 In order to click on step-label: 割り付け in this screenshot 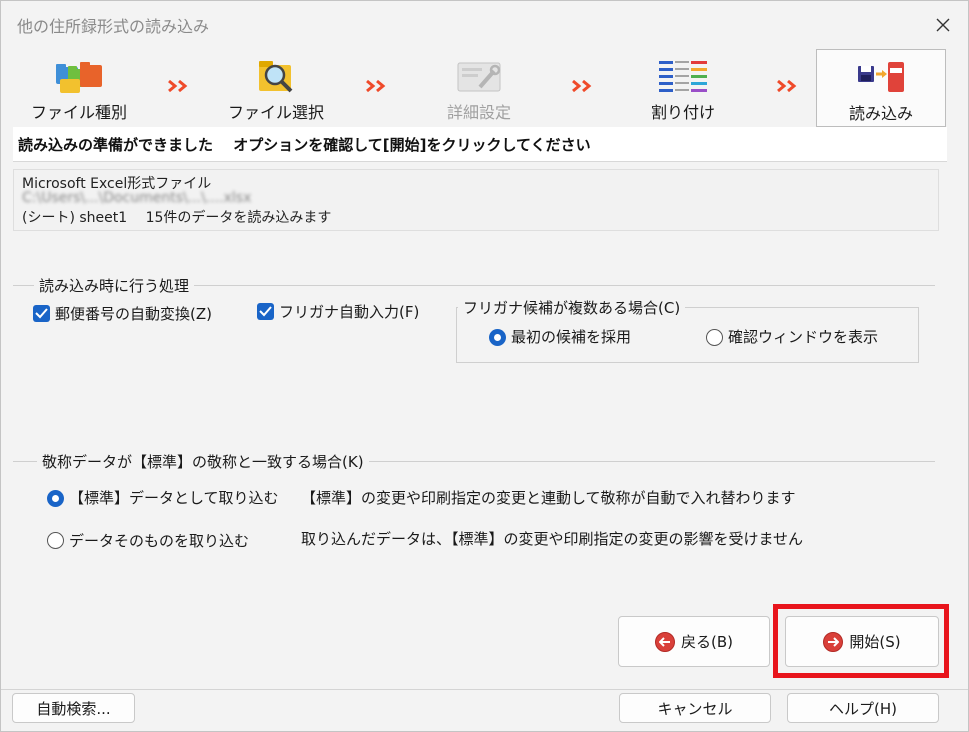, I will do `click(682, 112)`.